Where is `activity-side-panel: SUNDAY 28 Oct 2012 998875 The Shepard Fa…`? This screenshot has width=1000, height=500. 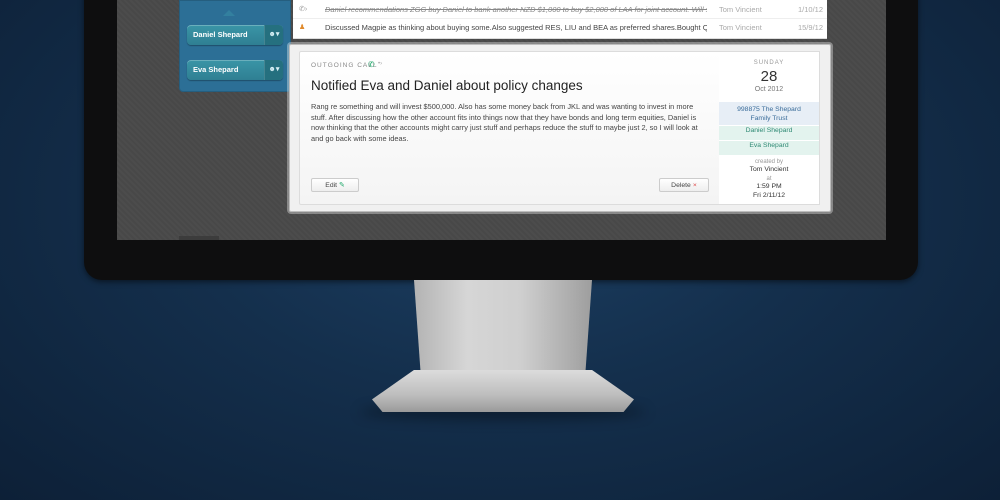
activity-side-panel: SUNDAY 28 Oct 2012 998875 The Shepard Fa… is located at coordinates (769, 128).